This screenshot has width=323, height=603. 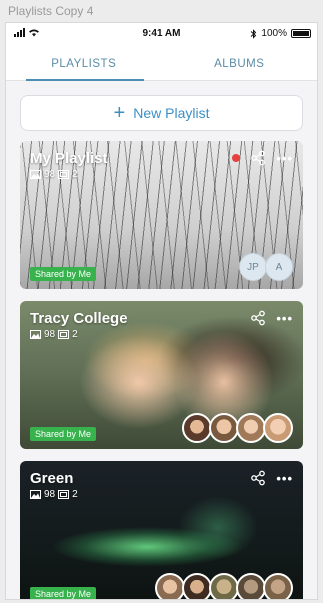 What do you see at coordinates (52, 478) in the screenshot?
I see `playlist-title: Green` at bounding box center [52, 478].